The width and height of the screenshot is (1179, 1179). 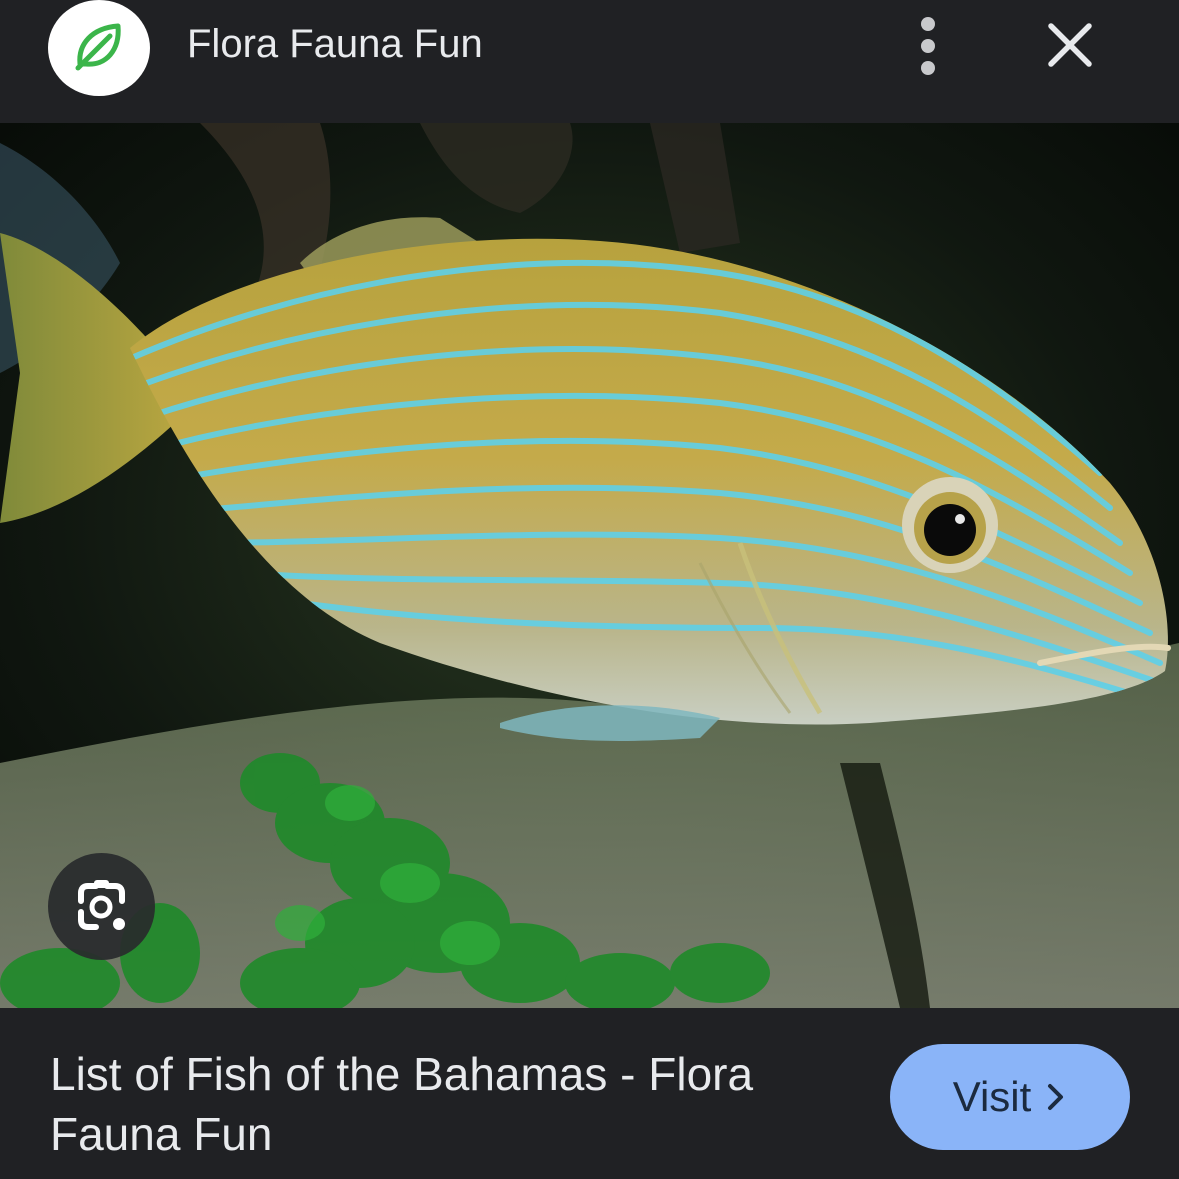 I want to click on close-button, so click(x=1070, y=46).